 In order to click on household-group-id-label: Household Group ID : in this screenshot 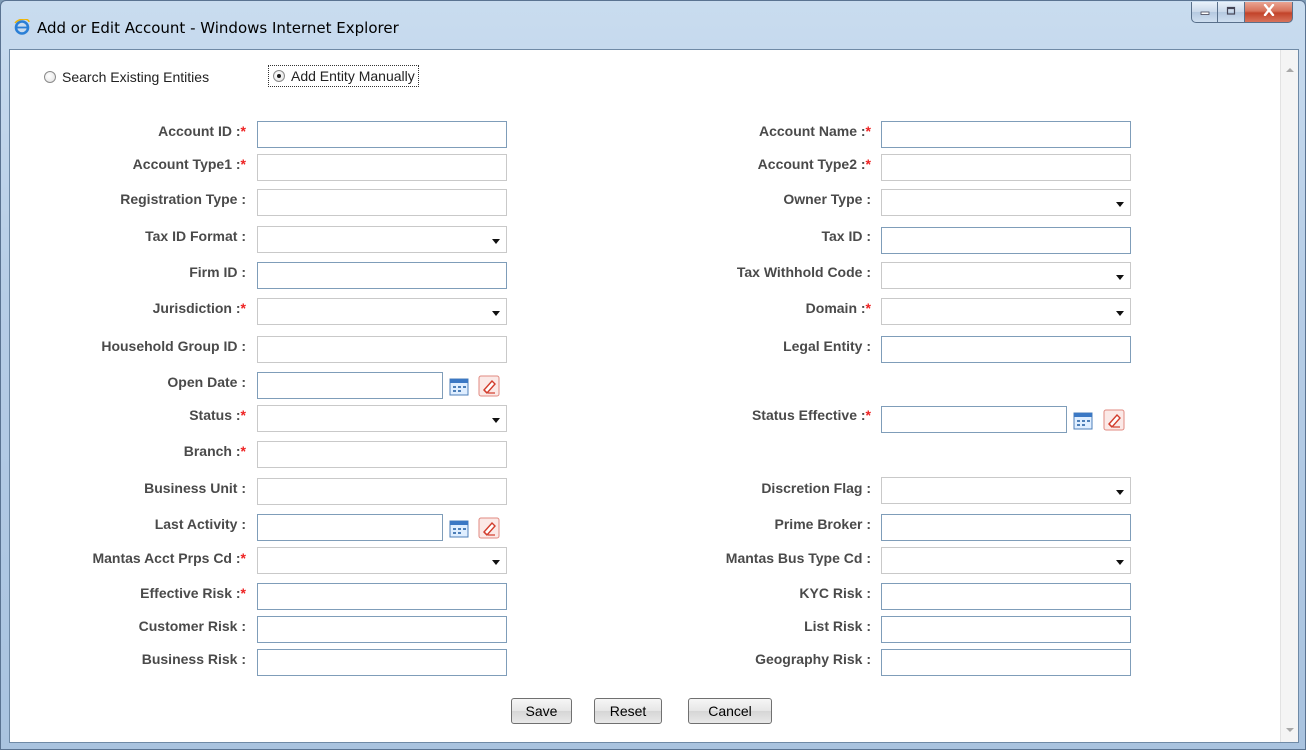, I will do `click(173, 346)`.